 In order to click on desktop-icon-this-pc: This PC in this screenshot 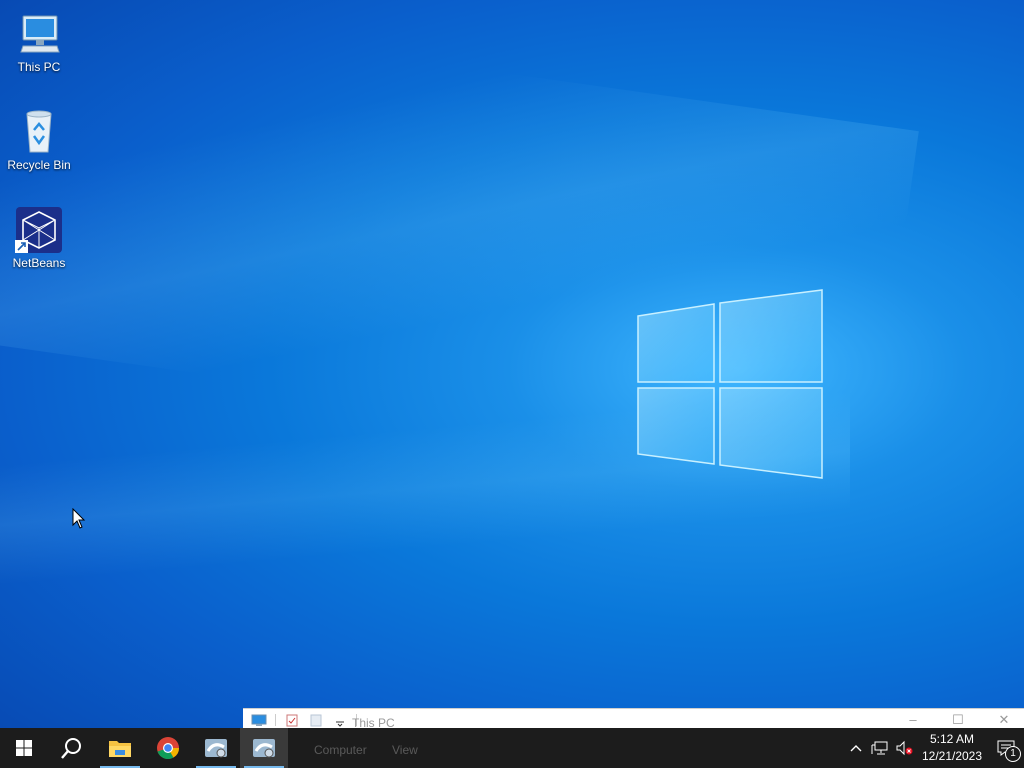, I will do `click(39, 42)`.